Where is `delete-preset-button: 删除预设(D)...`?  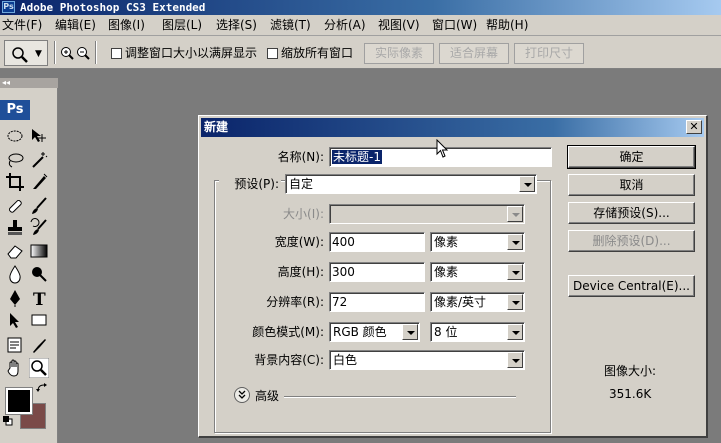
delete-preset-button: 删除预设(D)... is located at coordinates (631, 241).